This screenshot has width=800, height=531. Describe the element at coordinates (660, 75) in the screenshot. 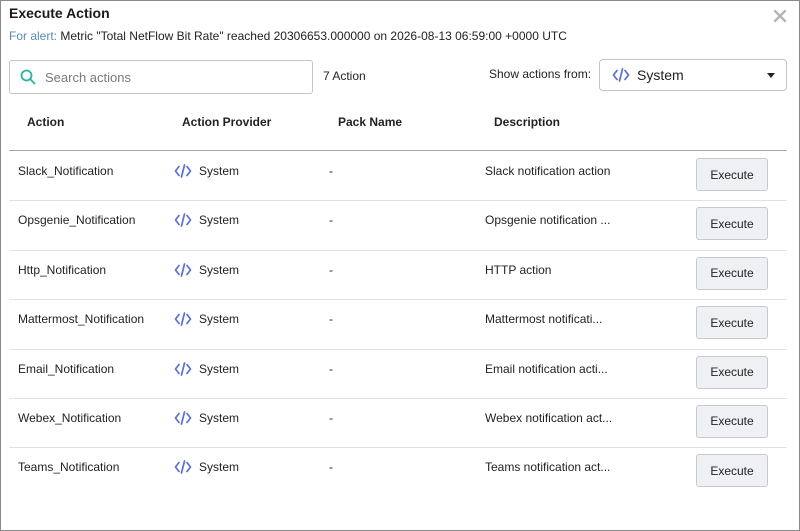

I see `source-select-value: System` at that location.